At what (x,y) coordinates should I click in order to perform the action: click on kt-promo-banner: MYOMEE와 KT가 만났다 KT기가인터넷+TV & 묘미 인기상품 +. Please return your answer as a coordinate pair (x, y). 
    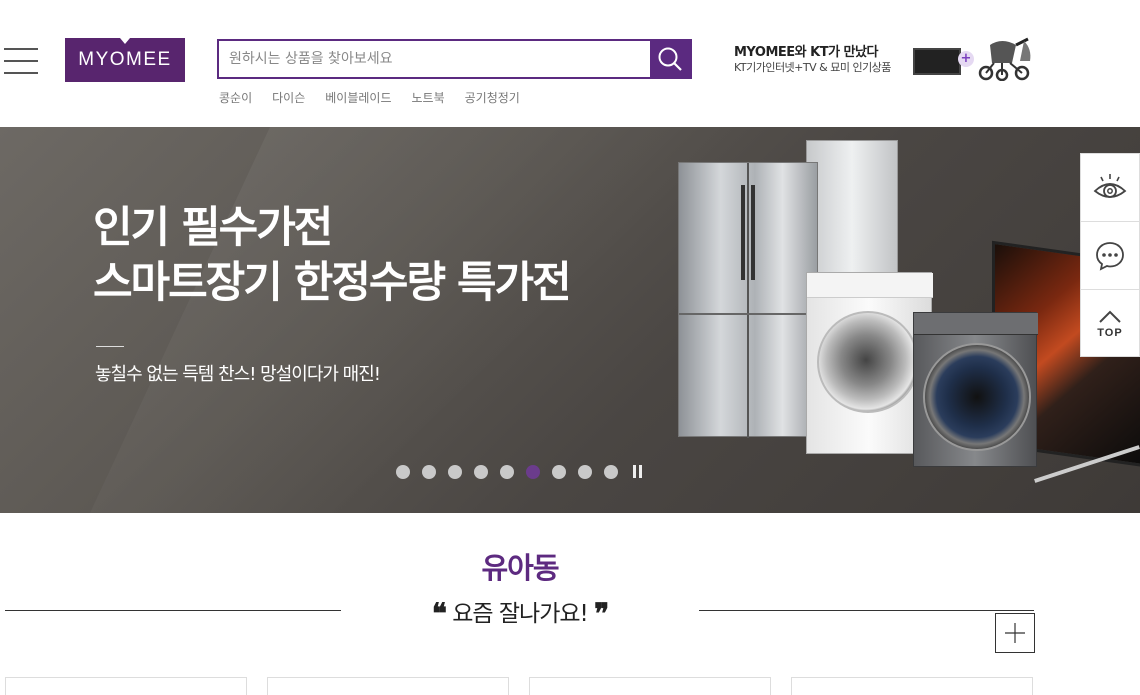
    Looking at the image, I should click on (889, 59).